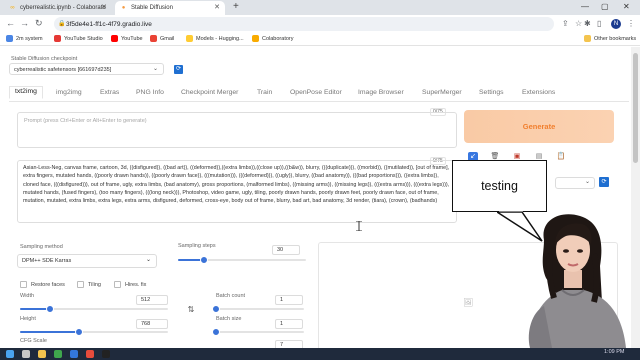 The width and height of the screenshot is (640, 360). Describe the element at coordinates (491, 92) in the screenshot. I see `tab-settings: Settings` at that location.